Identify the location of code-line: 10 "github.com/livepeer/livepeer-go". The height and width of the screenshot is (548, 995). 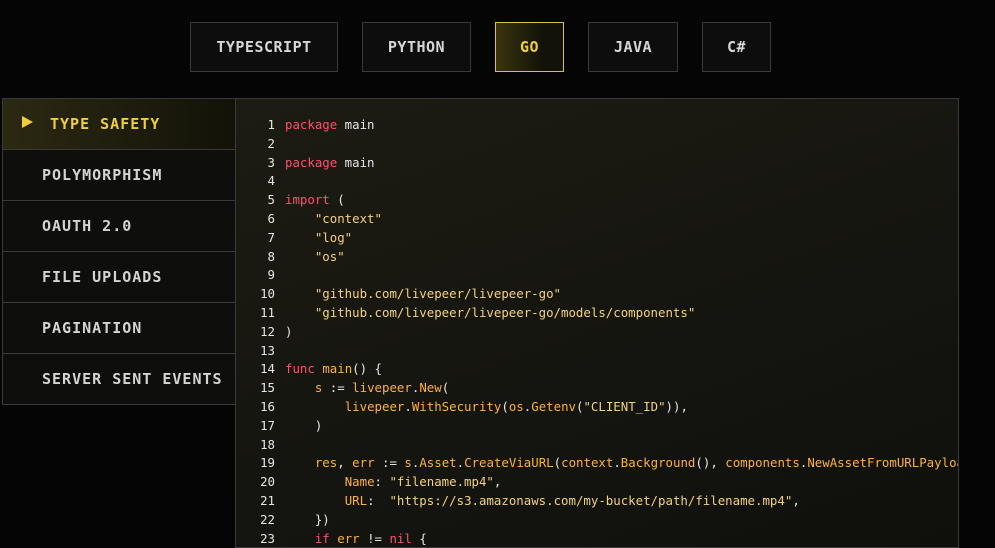
(597, 294).